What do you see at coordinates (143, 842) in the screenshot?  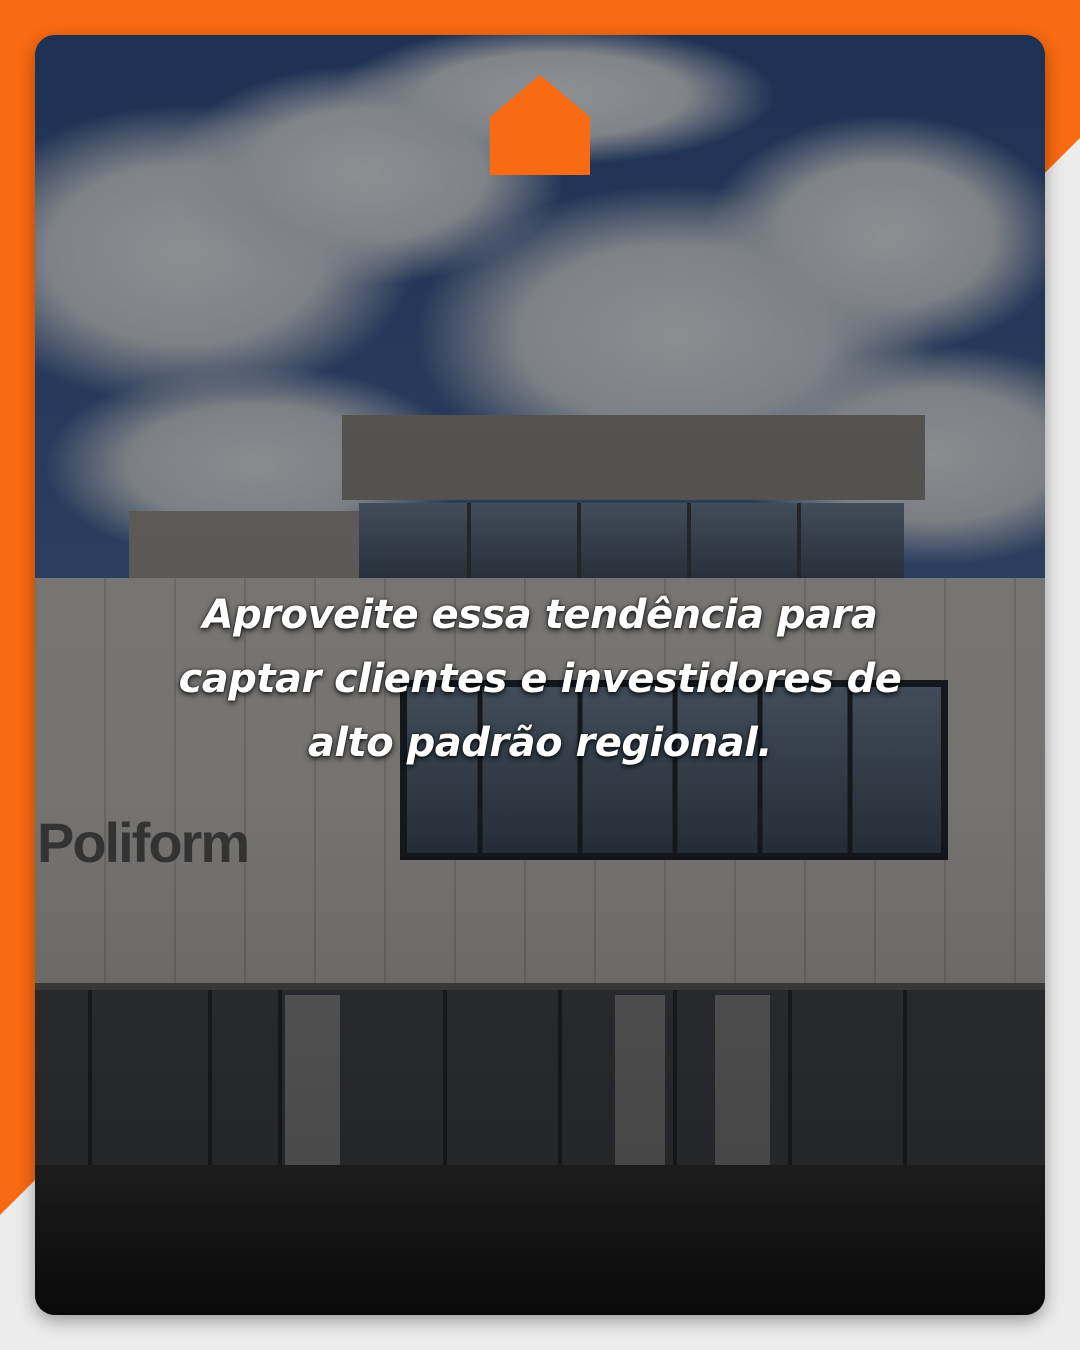 I see `building-sign-text: Poliform` at bounding box center [143, 842].